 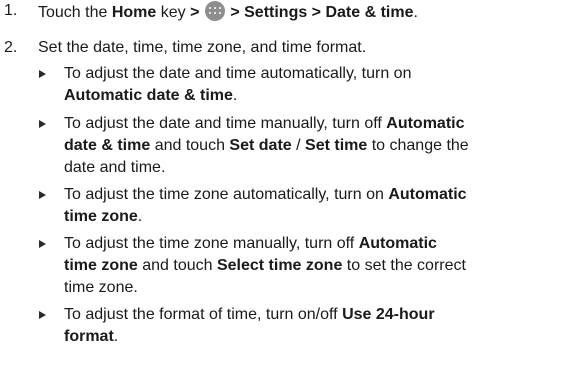 What do you see at coordinates (173, 12) in the screenshot?
I see `text-run: key` at bounding box center [173, 12].